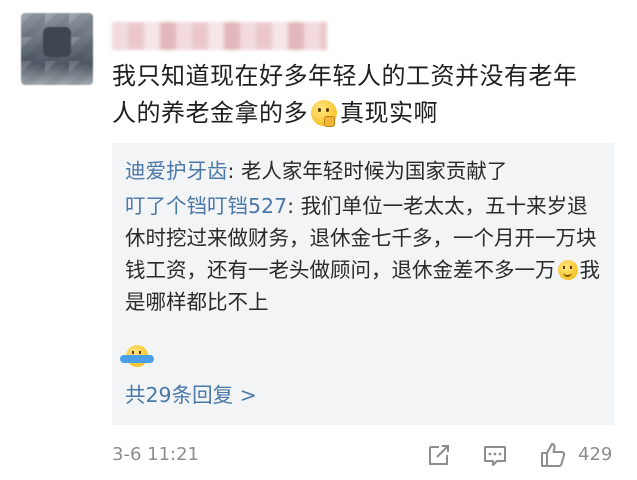  I want to click on timestamp: 3-6 11:21, so click(155, 454).